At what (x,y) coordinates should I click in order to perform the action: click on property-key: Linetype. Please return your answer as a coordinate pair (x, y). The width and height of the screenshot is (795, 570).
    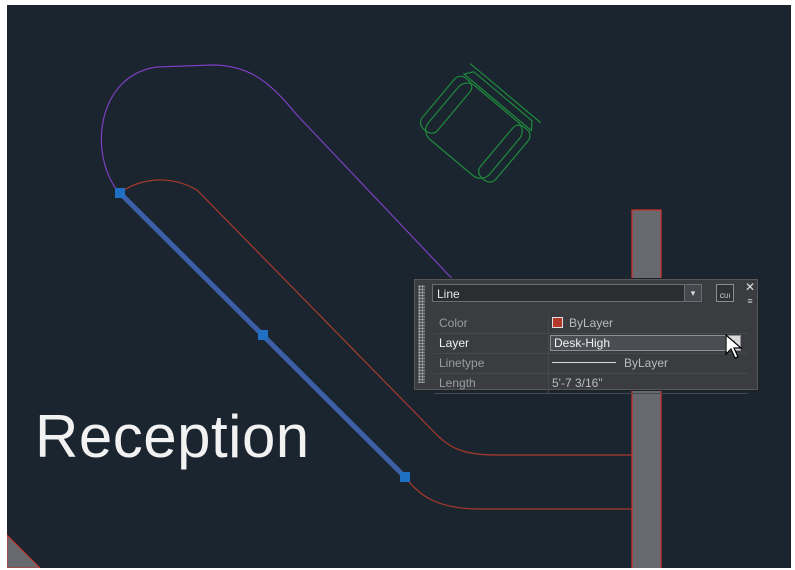
    Looking at the image, I should click on (462, 363).